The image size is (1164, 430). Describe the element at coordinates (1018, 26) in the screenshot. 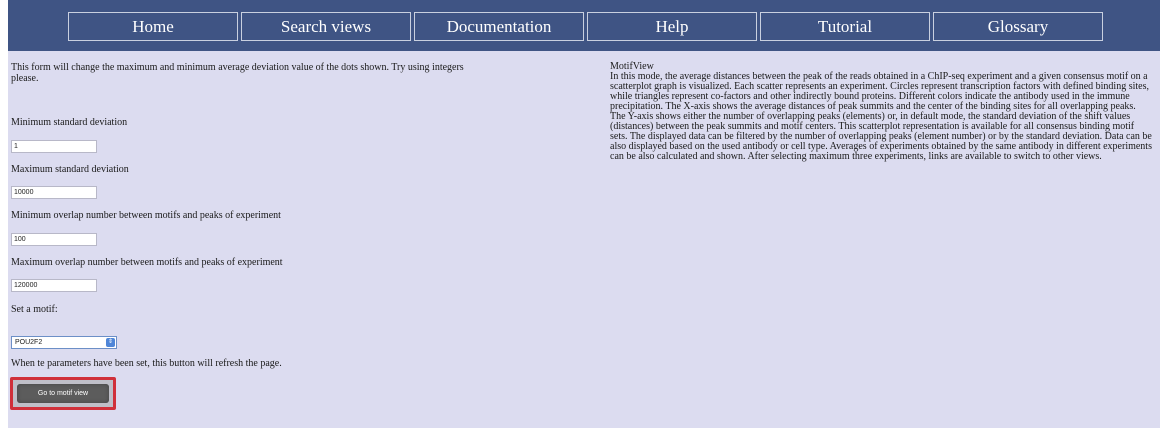

I see `nav-item-glossary: Glossary` at that location.